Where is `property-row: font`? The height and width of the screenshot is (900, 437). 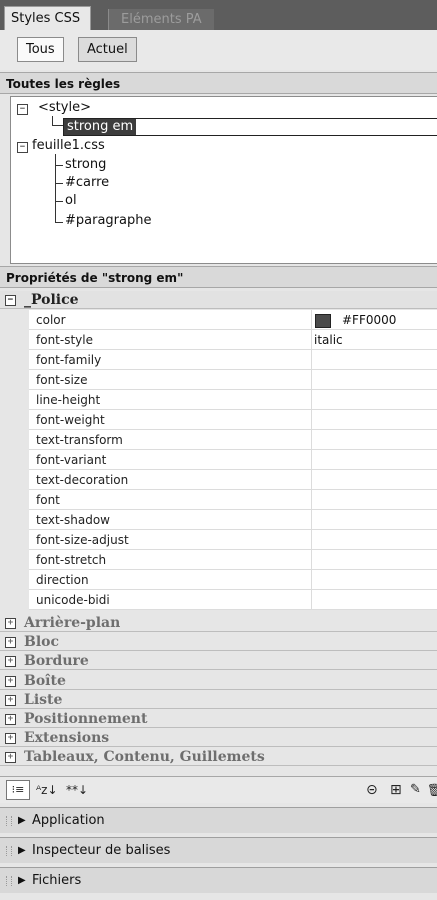 property-row: font is located at coordinates (233, 500).